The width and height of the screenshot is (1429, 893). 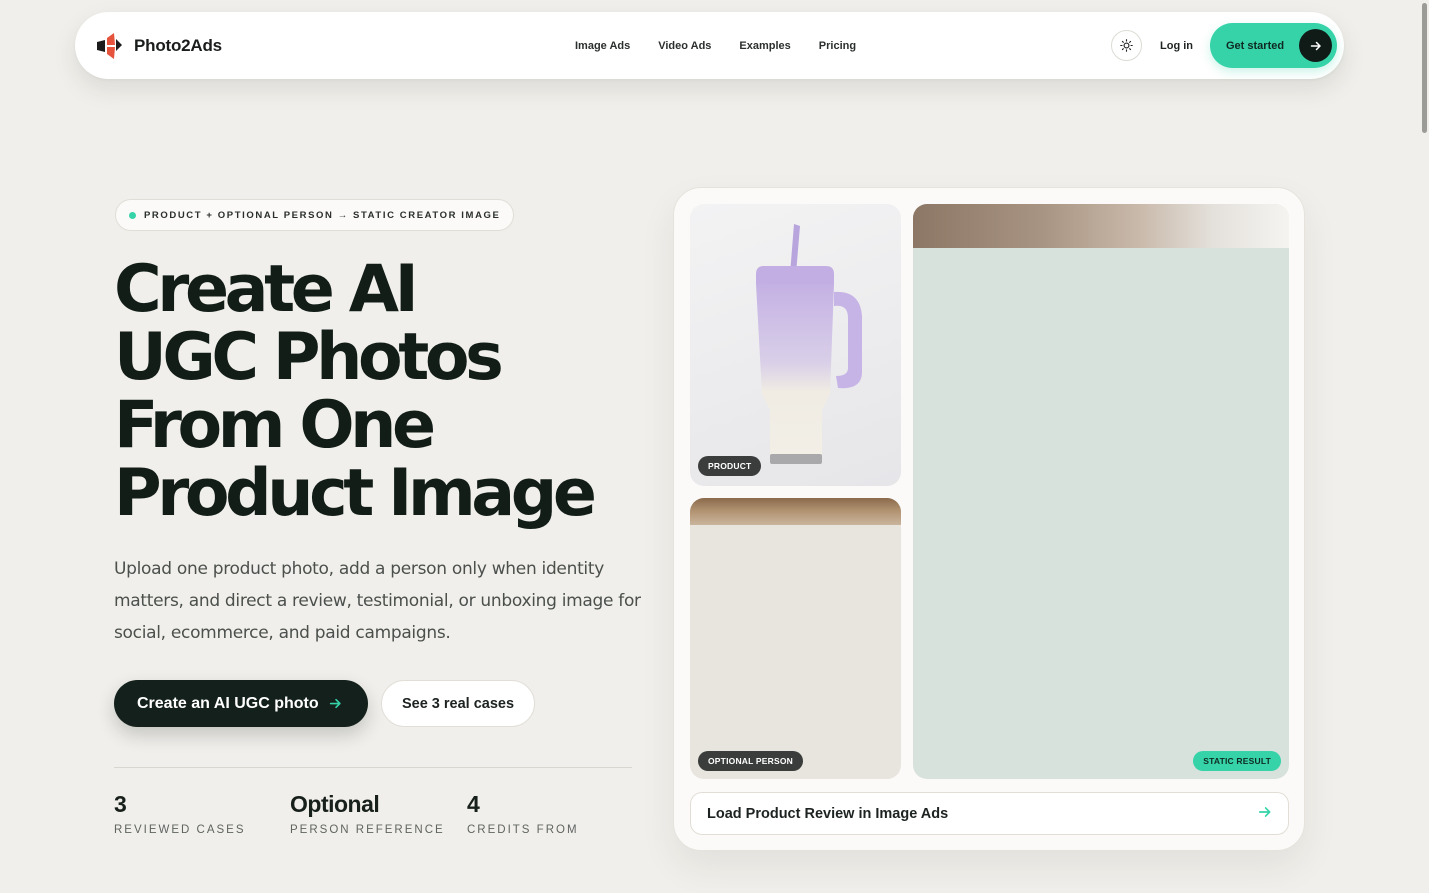 What do you see at coordinates (715, 45) in the screenshot?
I see `nav-links: Image Ads Video Ads Examples Pricing` at bounding box center [715, 45].